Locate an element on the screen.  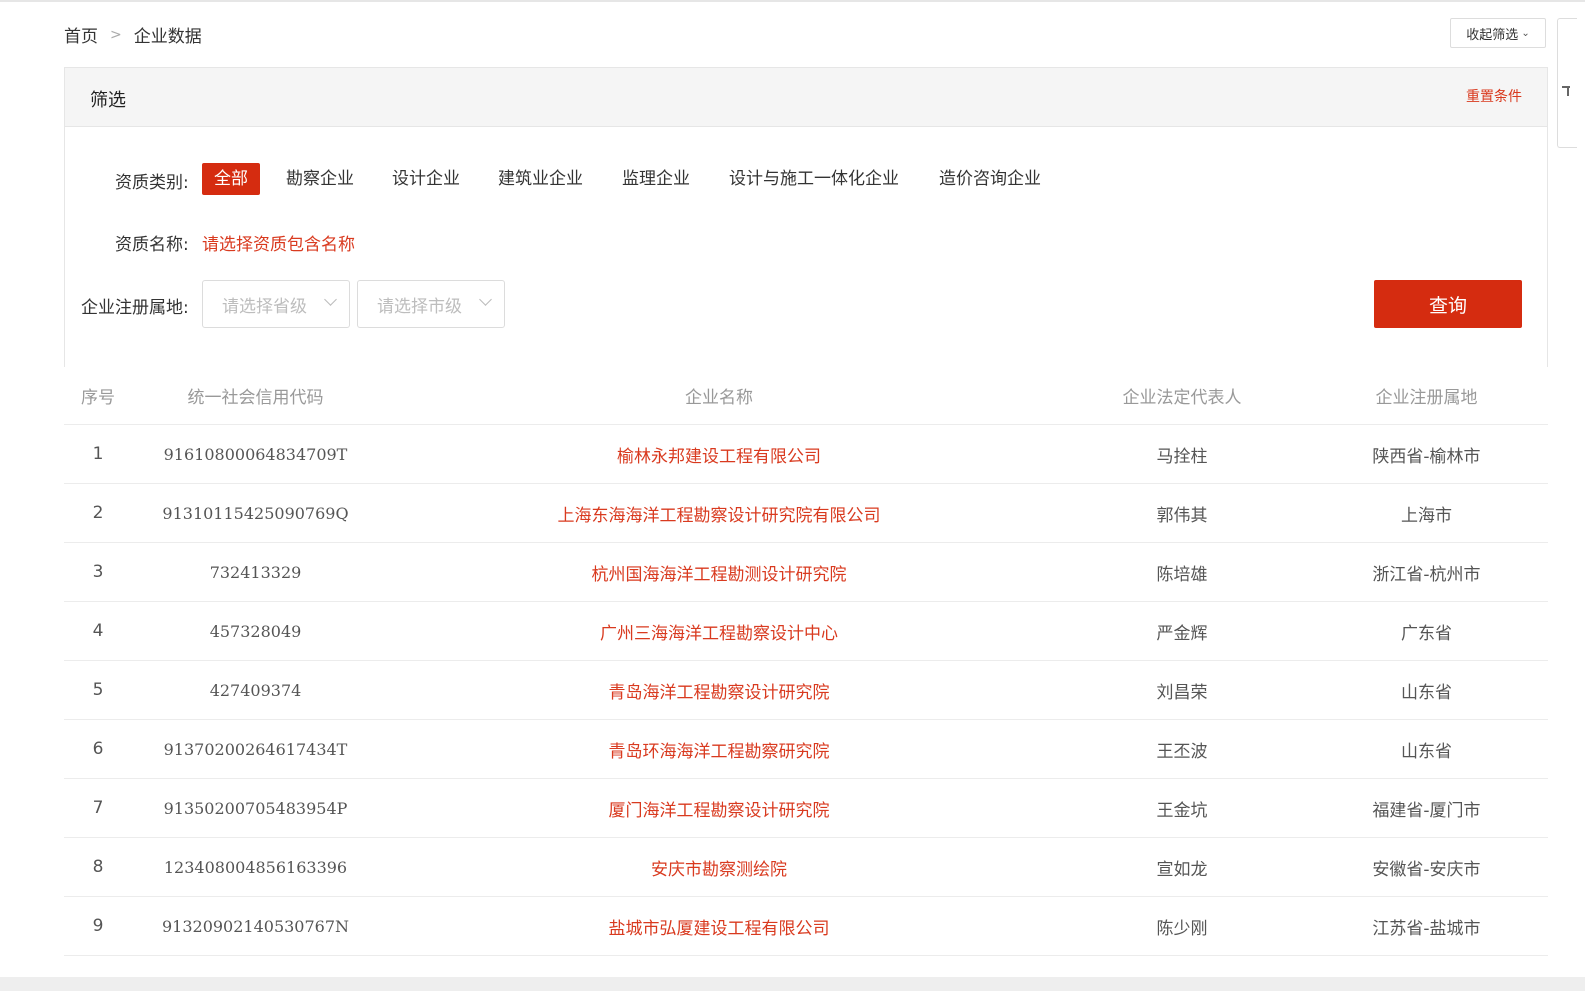
table-row: 6 91370200264617434T 青岛环海海洋工程勘察研究院 王丕波 山东省 is located at coordinates (806, 749).